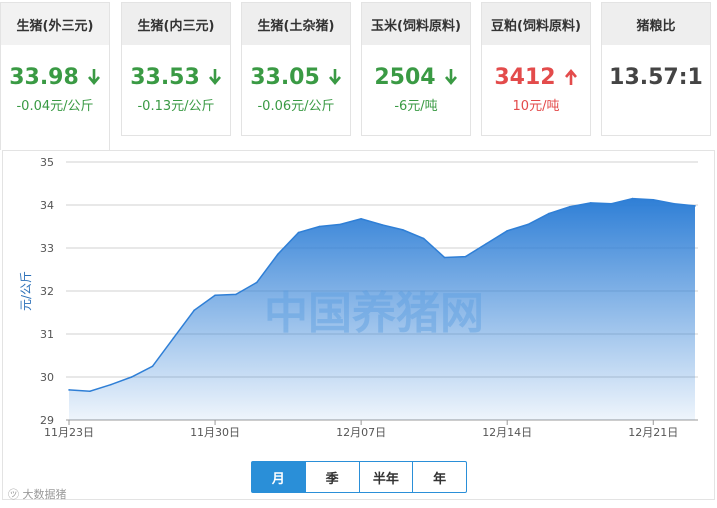 The image size is (717, 508). I want to click on price-card-soymeal: 豆粕(饲料原料) 3412 10元/吨, so click(536, 69).